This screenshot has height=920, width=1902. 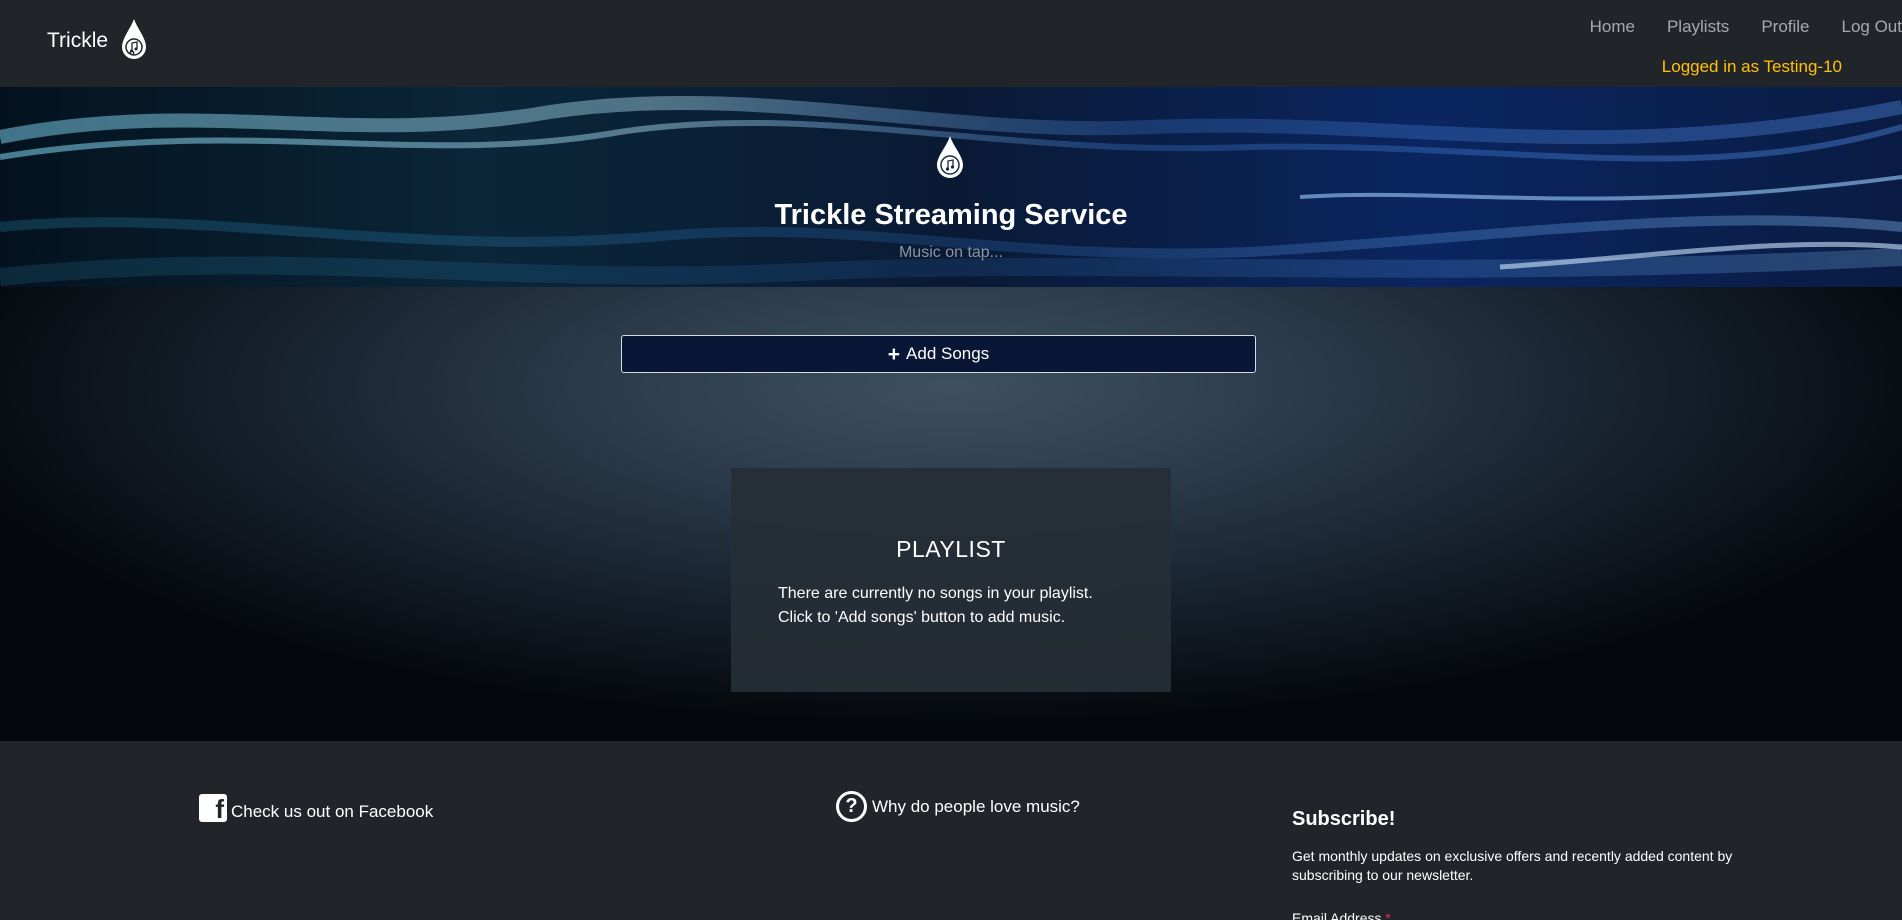 I want to click on why-music-link: ? Why do people love music?, so click(x=958, y=806).